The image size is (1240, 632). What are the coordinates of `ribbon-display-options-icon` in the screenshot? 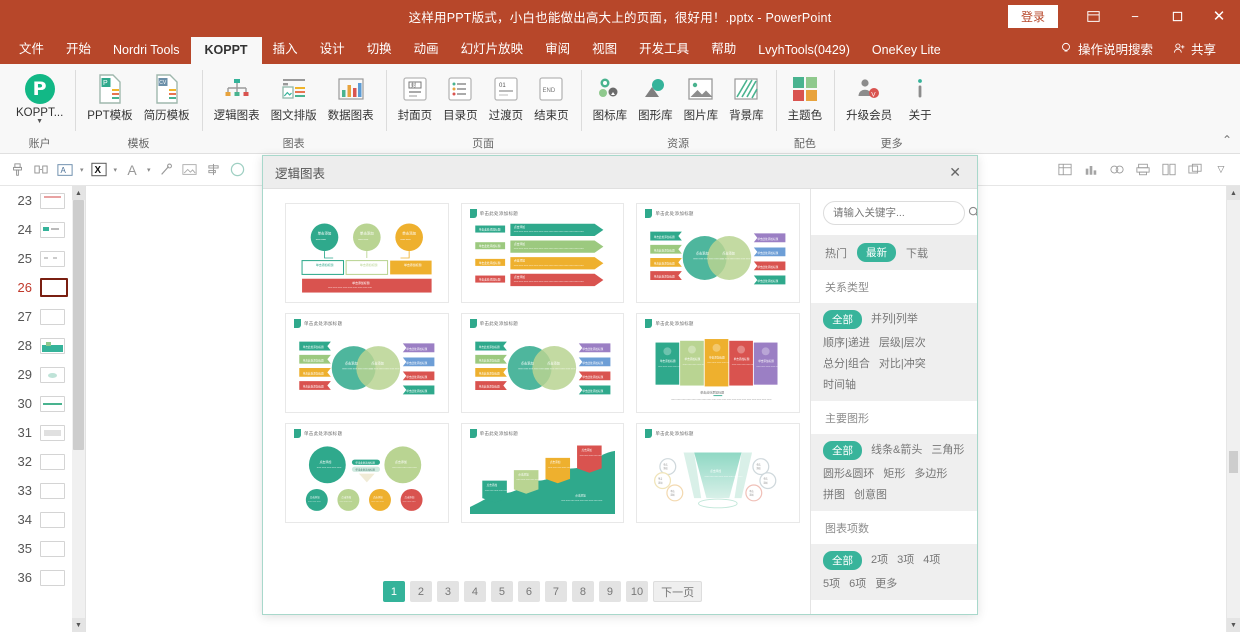 It's located at (1093, 16).